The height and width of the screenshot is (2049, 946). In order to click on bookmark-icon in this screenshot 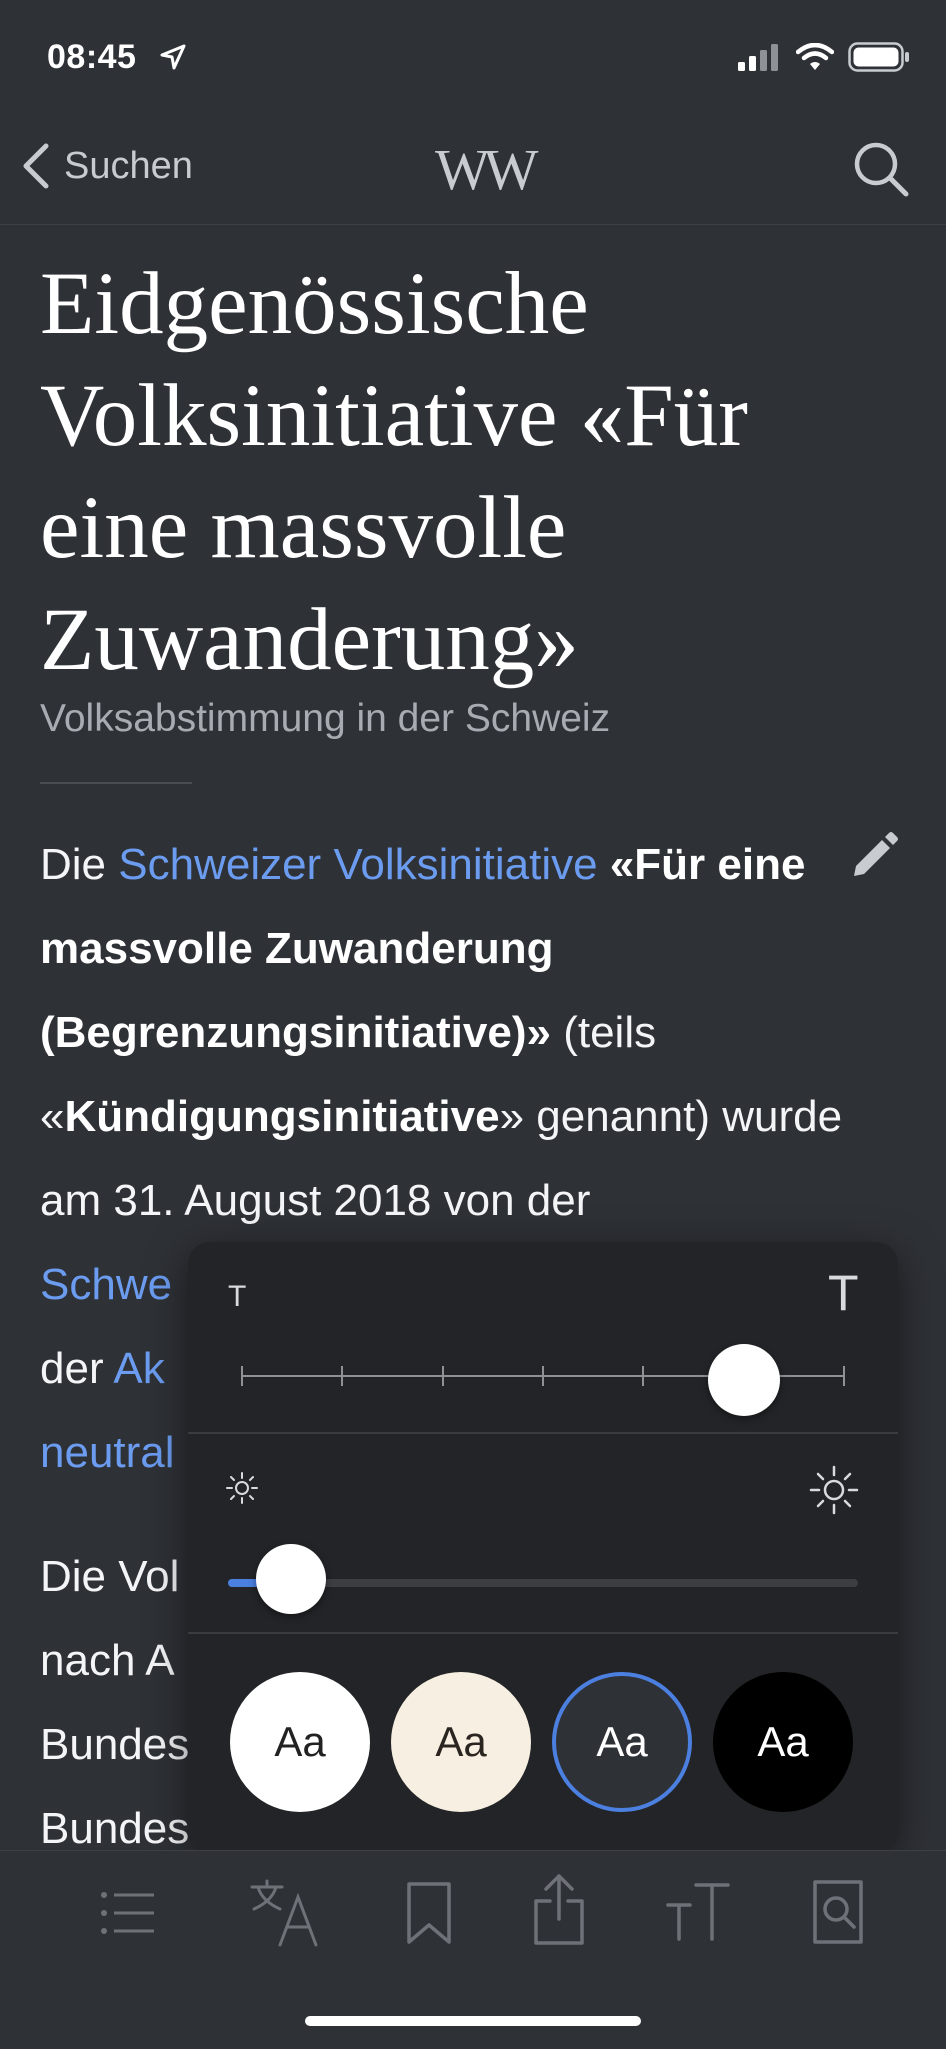, I will do `click(429, 1913)`.